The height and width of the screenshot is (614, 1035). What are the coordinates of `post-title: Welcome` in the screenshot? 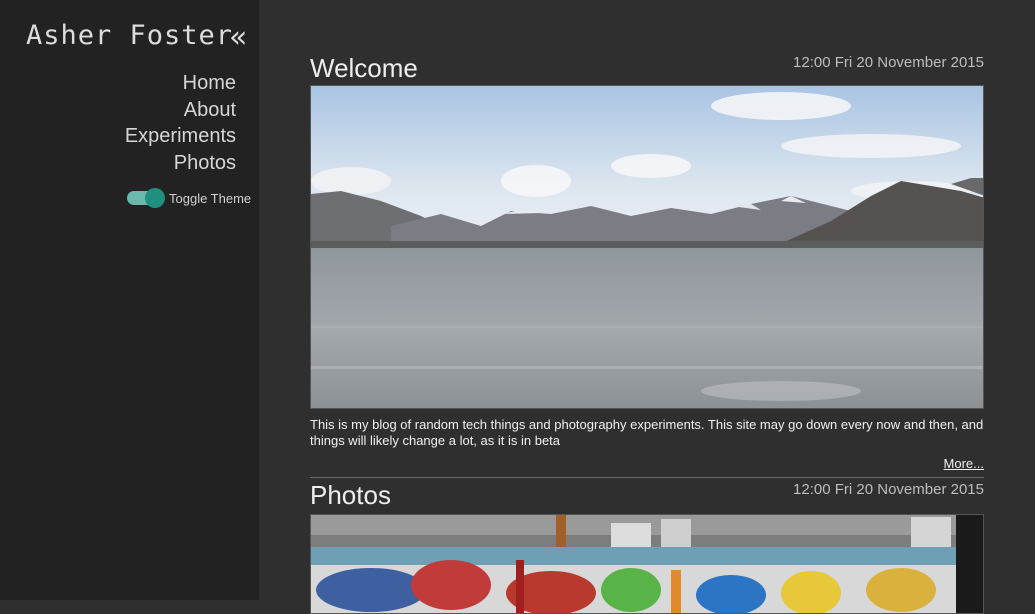 It's located at (364, 68).